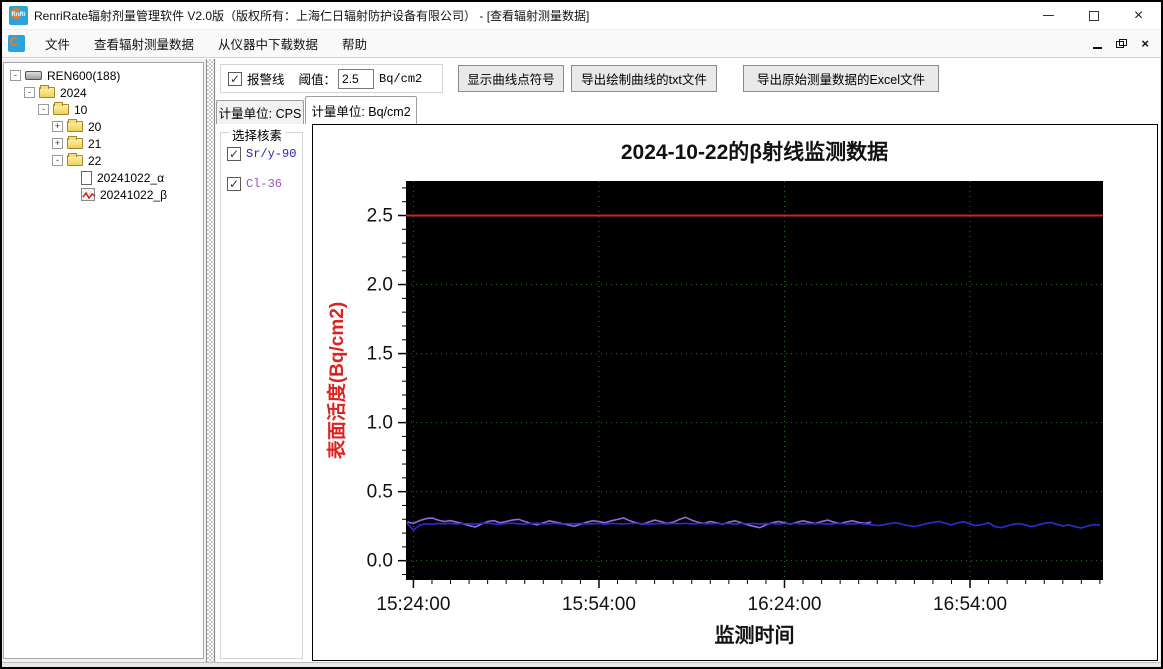 The height and width of the screenshot is (669, 1163). What do you see at coordinates (317, 80) in the screenshot?
I see `threshold-label: 阈值：` at bounding box center [317, 80].